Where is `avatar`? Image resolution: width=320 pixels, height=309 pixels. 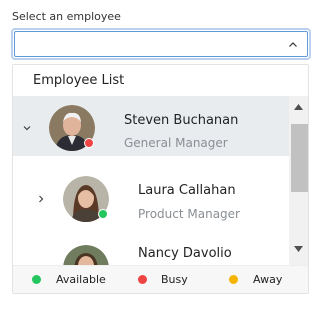 avatar is located at coordinates (86, 255).